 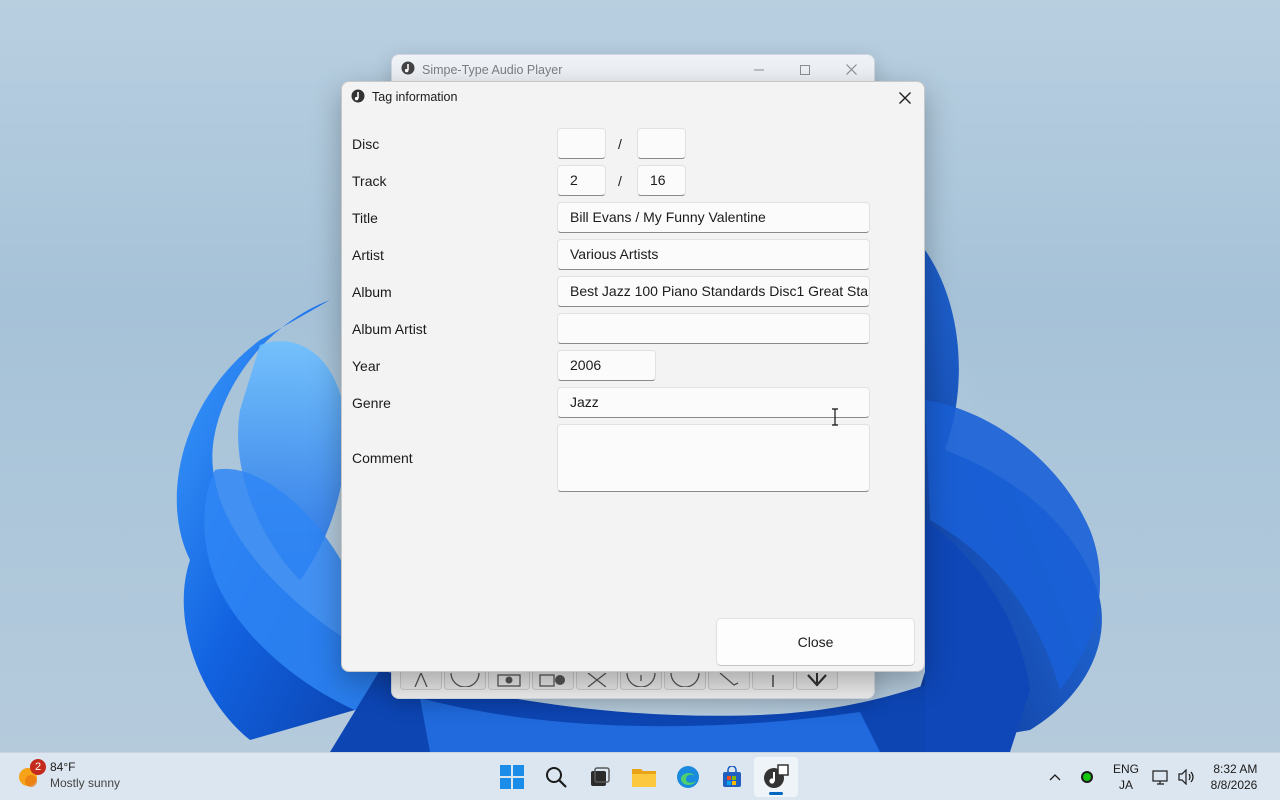 I want to click on audio-player-icon, so click(x=776, y=776).